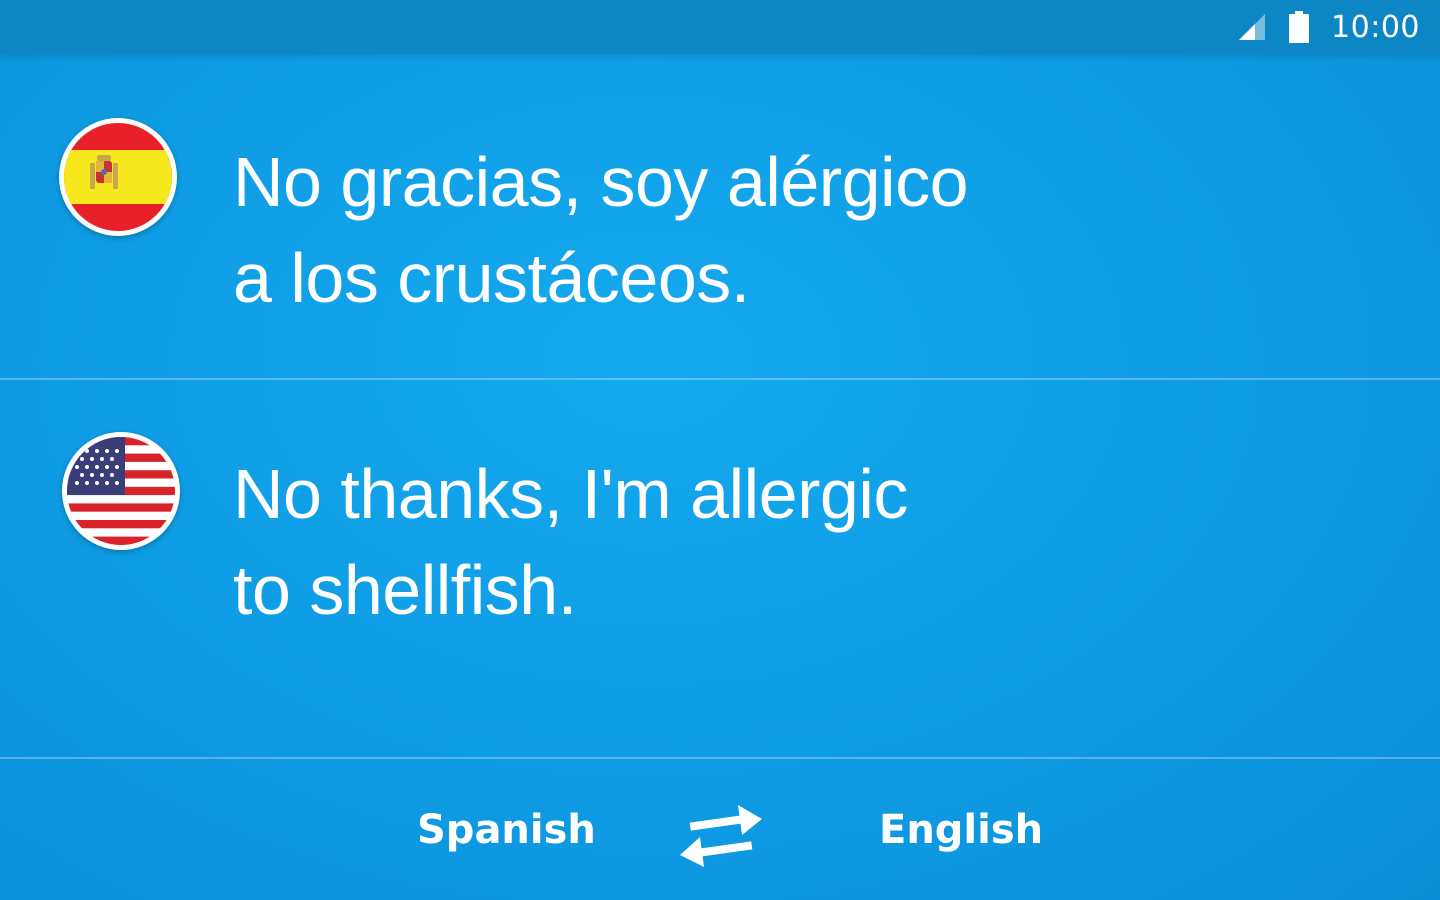 Image resolution: width=1440 pixels, height=900 pixels. What do you see at coordinates (1299, 27) in the screenshot?
I see `battery-icon` at bounding box center [1299, 27].